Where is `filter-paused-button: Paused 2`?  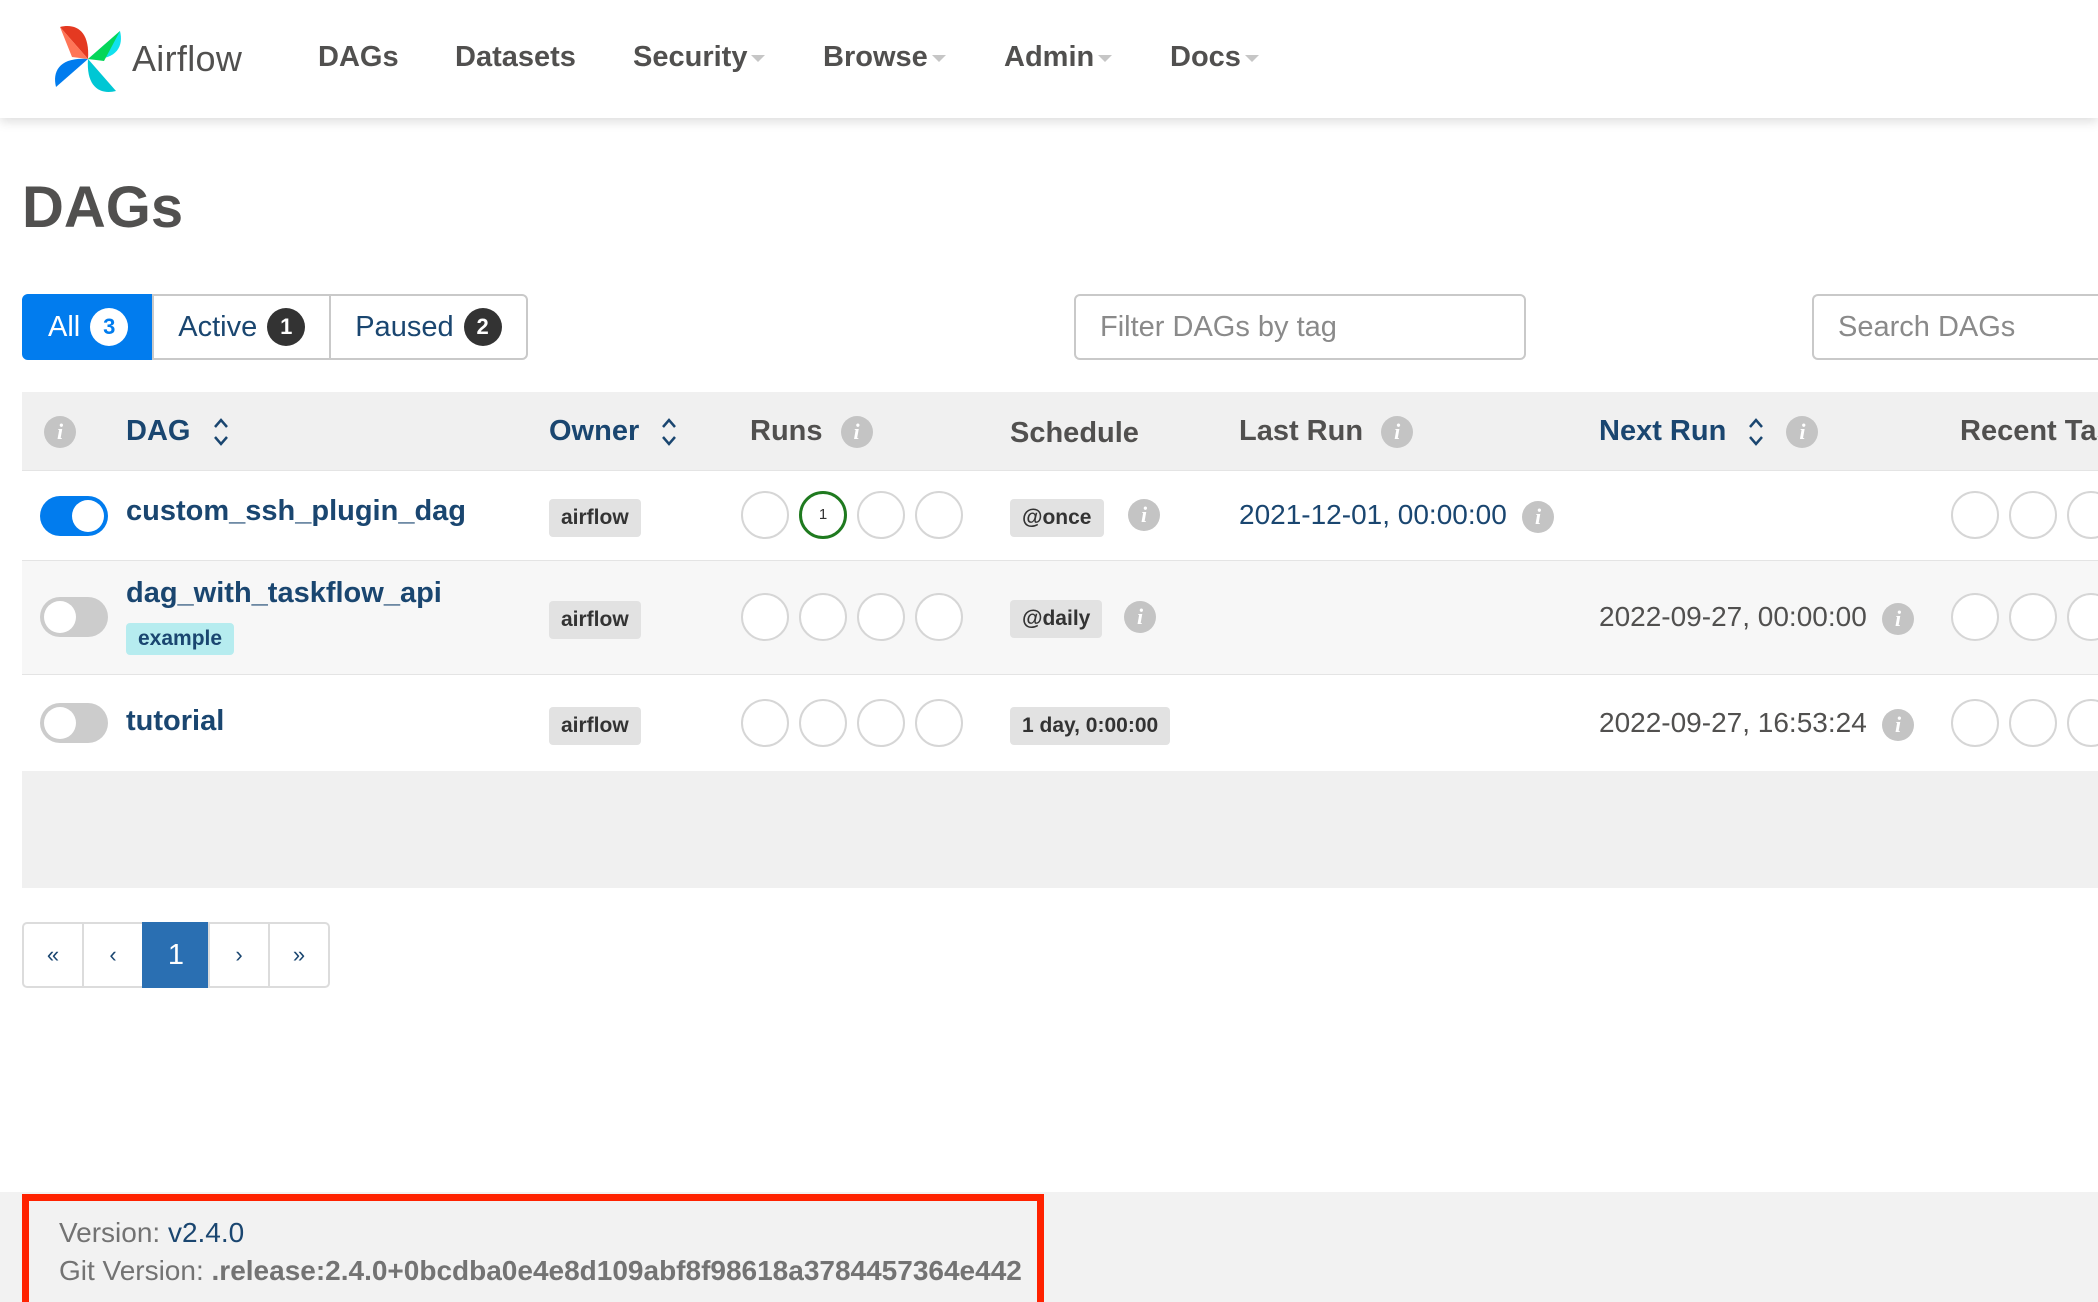
filter-paused-button: Paused 2 is located at coordinates (428, 327).